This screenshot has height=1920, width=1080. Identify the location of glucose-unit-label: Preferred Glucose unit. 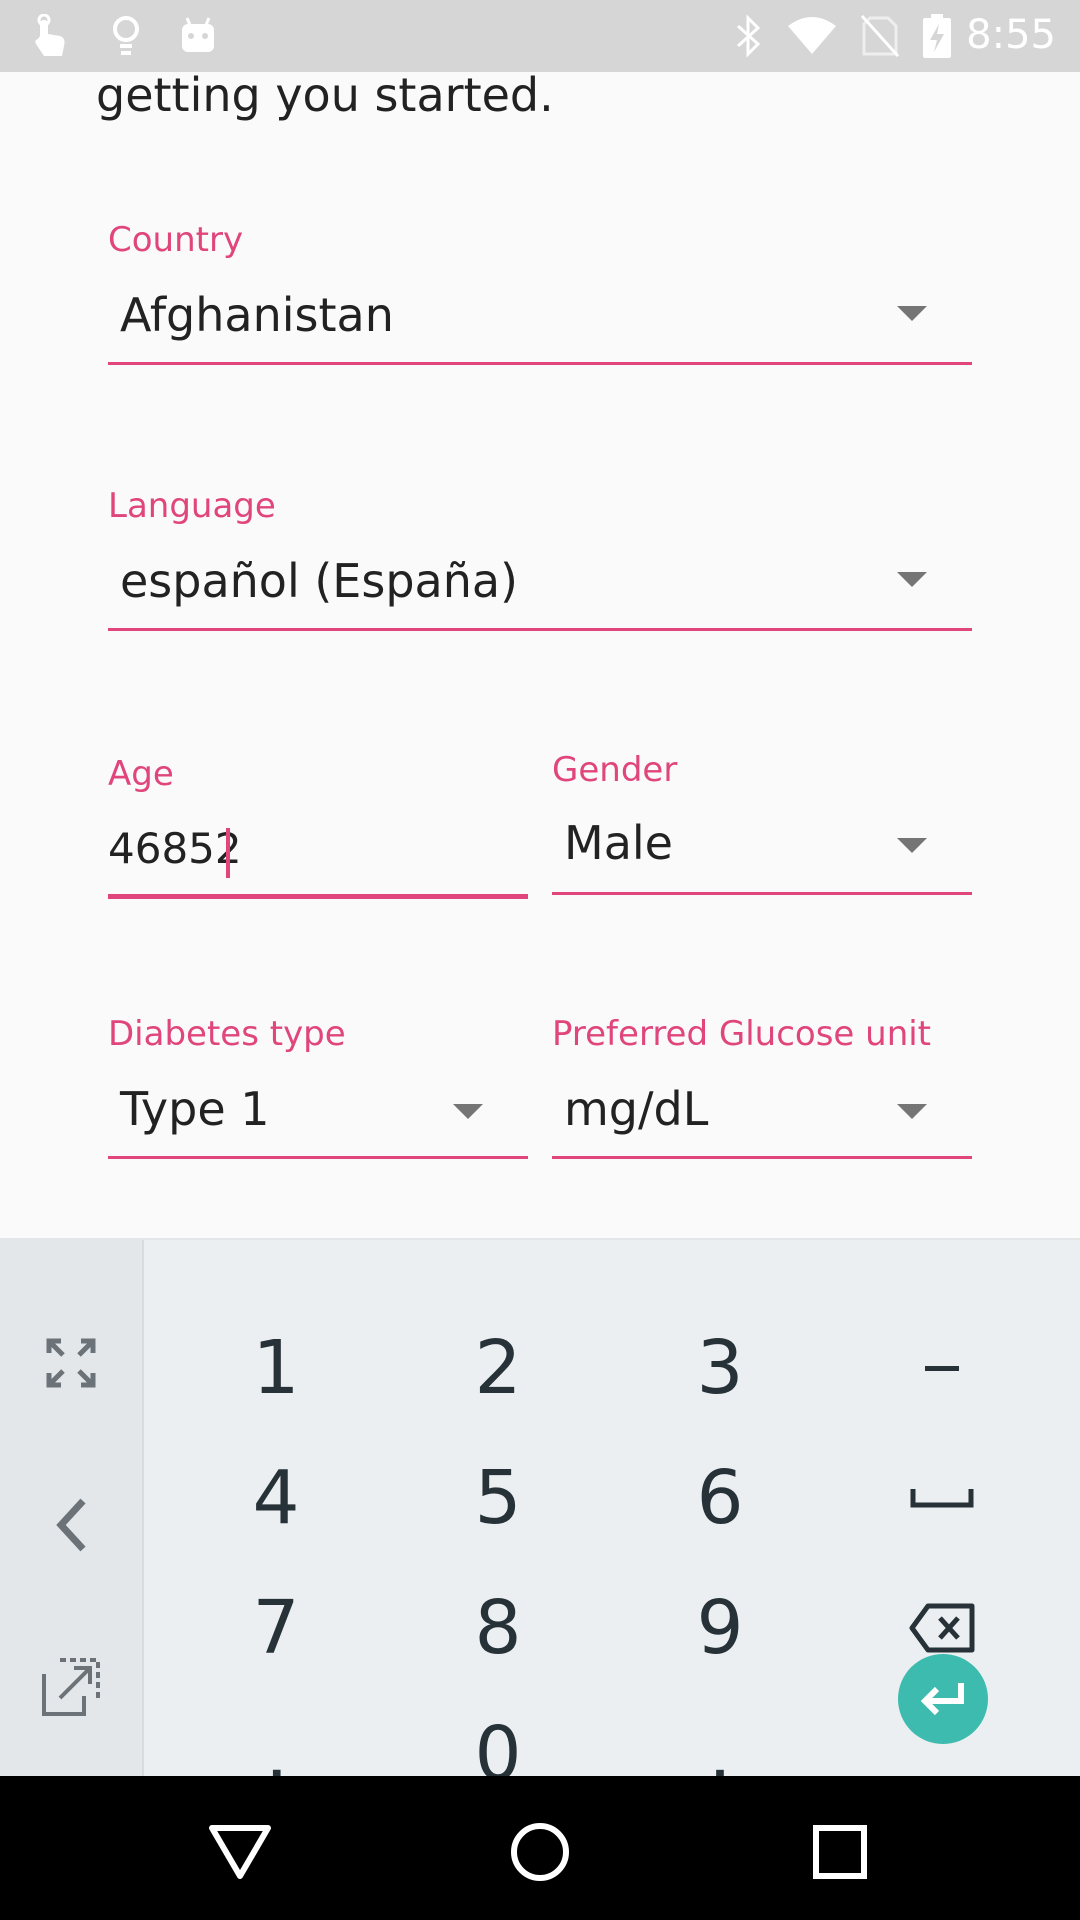
(742, 1034).